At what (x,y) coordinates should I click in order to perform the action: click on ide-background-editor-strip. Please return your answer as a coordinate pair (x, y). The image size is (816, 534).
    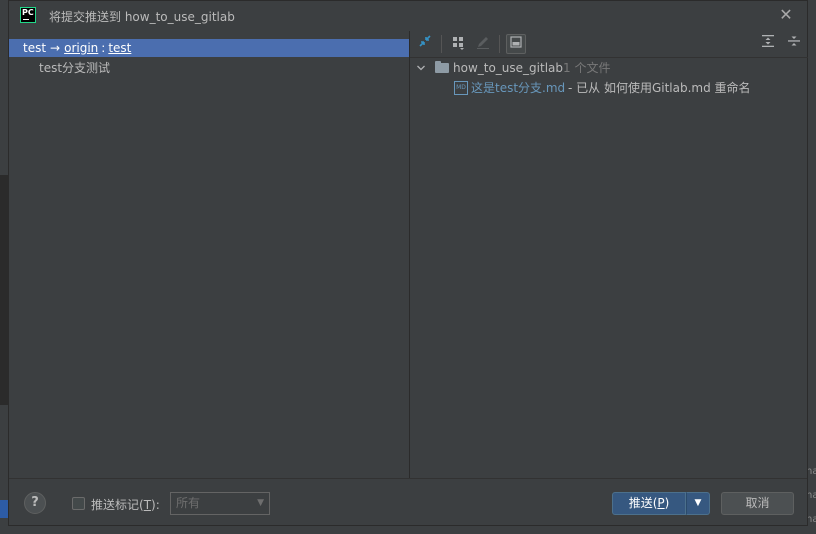
    Looking at the image, I should click on (4, 290).